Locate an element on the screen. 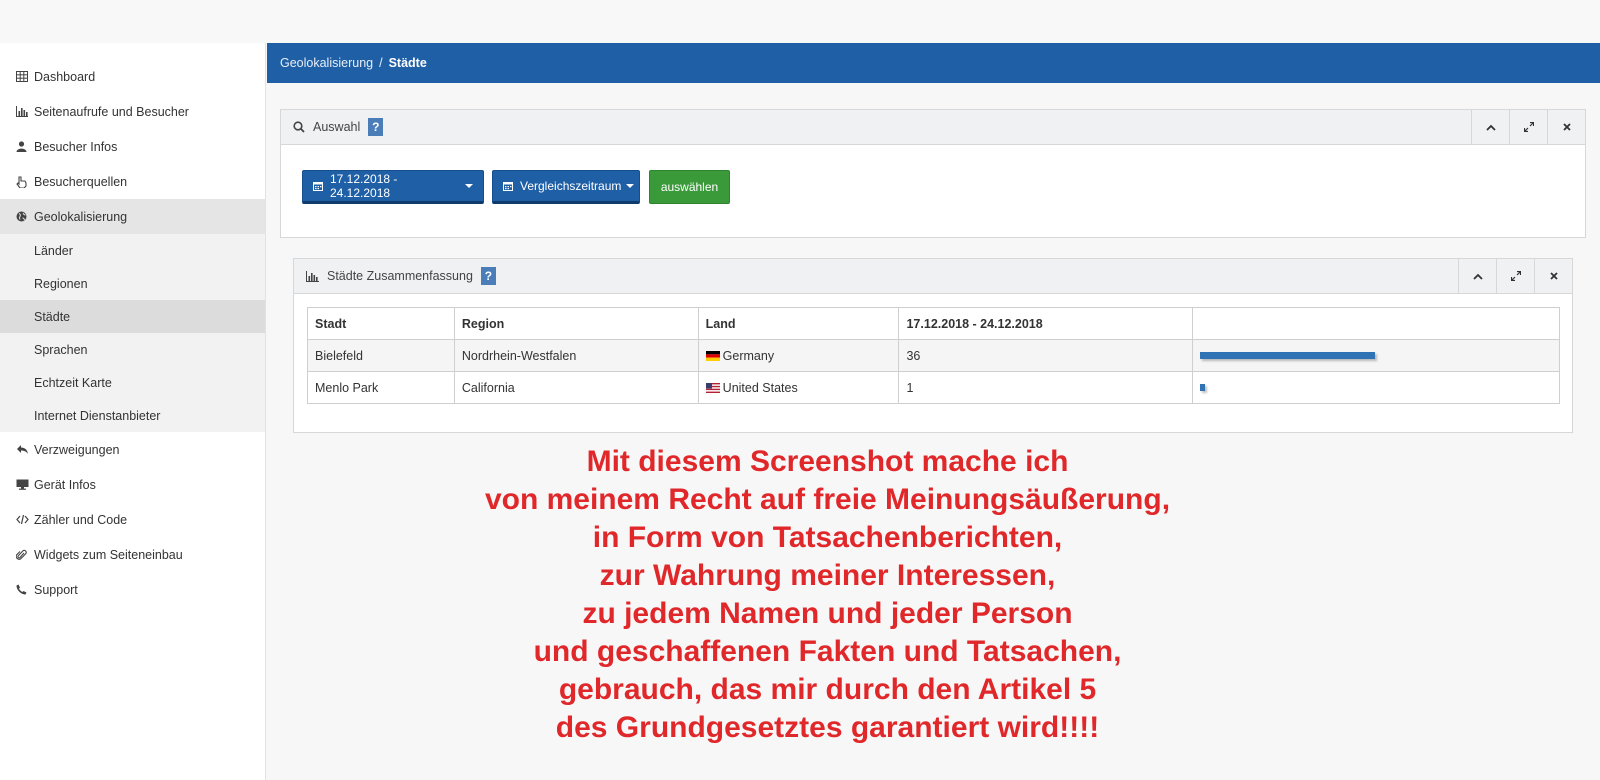 This screenshot has height=780, width=1600. summary-panel-title: Städte Zusammenfassung is located at coordinates (400, 276).